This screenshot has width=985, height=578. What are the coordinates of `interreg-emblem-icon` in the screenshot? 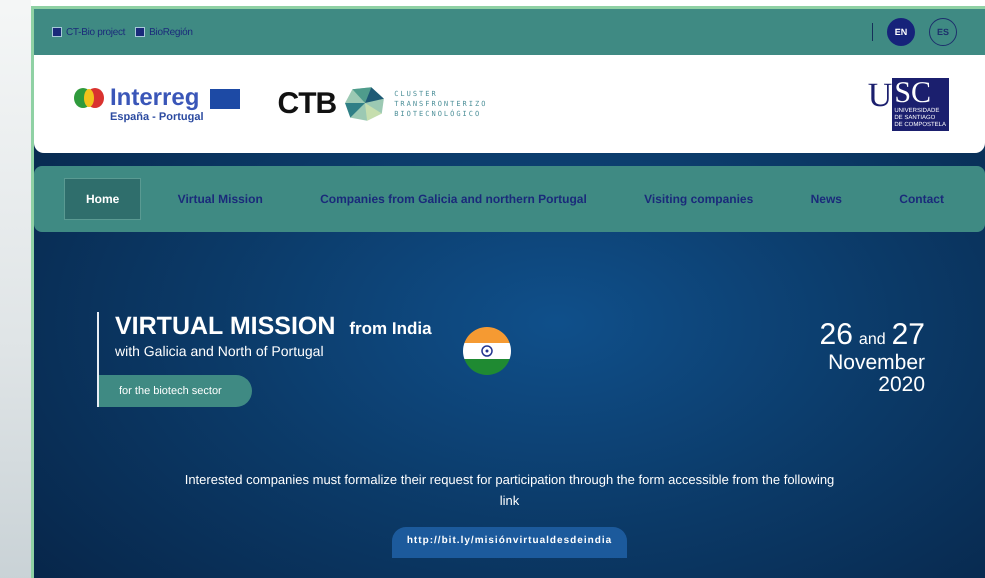 It's located at (89, 98).